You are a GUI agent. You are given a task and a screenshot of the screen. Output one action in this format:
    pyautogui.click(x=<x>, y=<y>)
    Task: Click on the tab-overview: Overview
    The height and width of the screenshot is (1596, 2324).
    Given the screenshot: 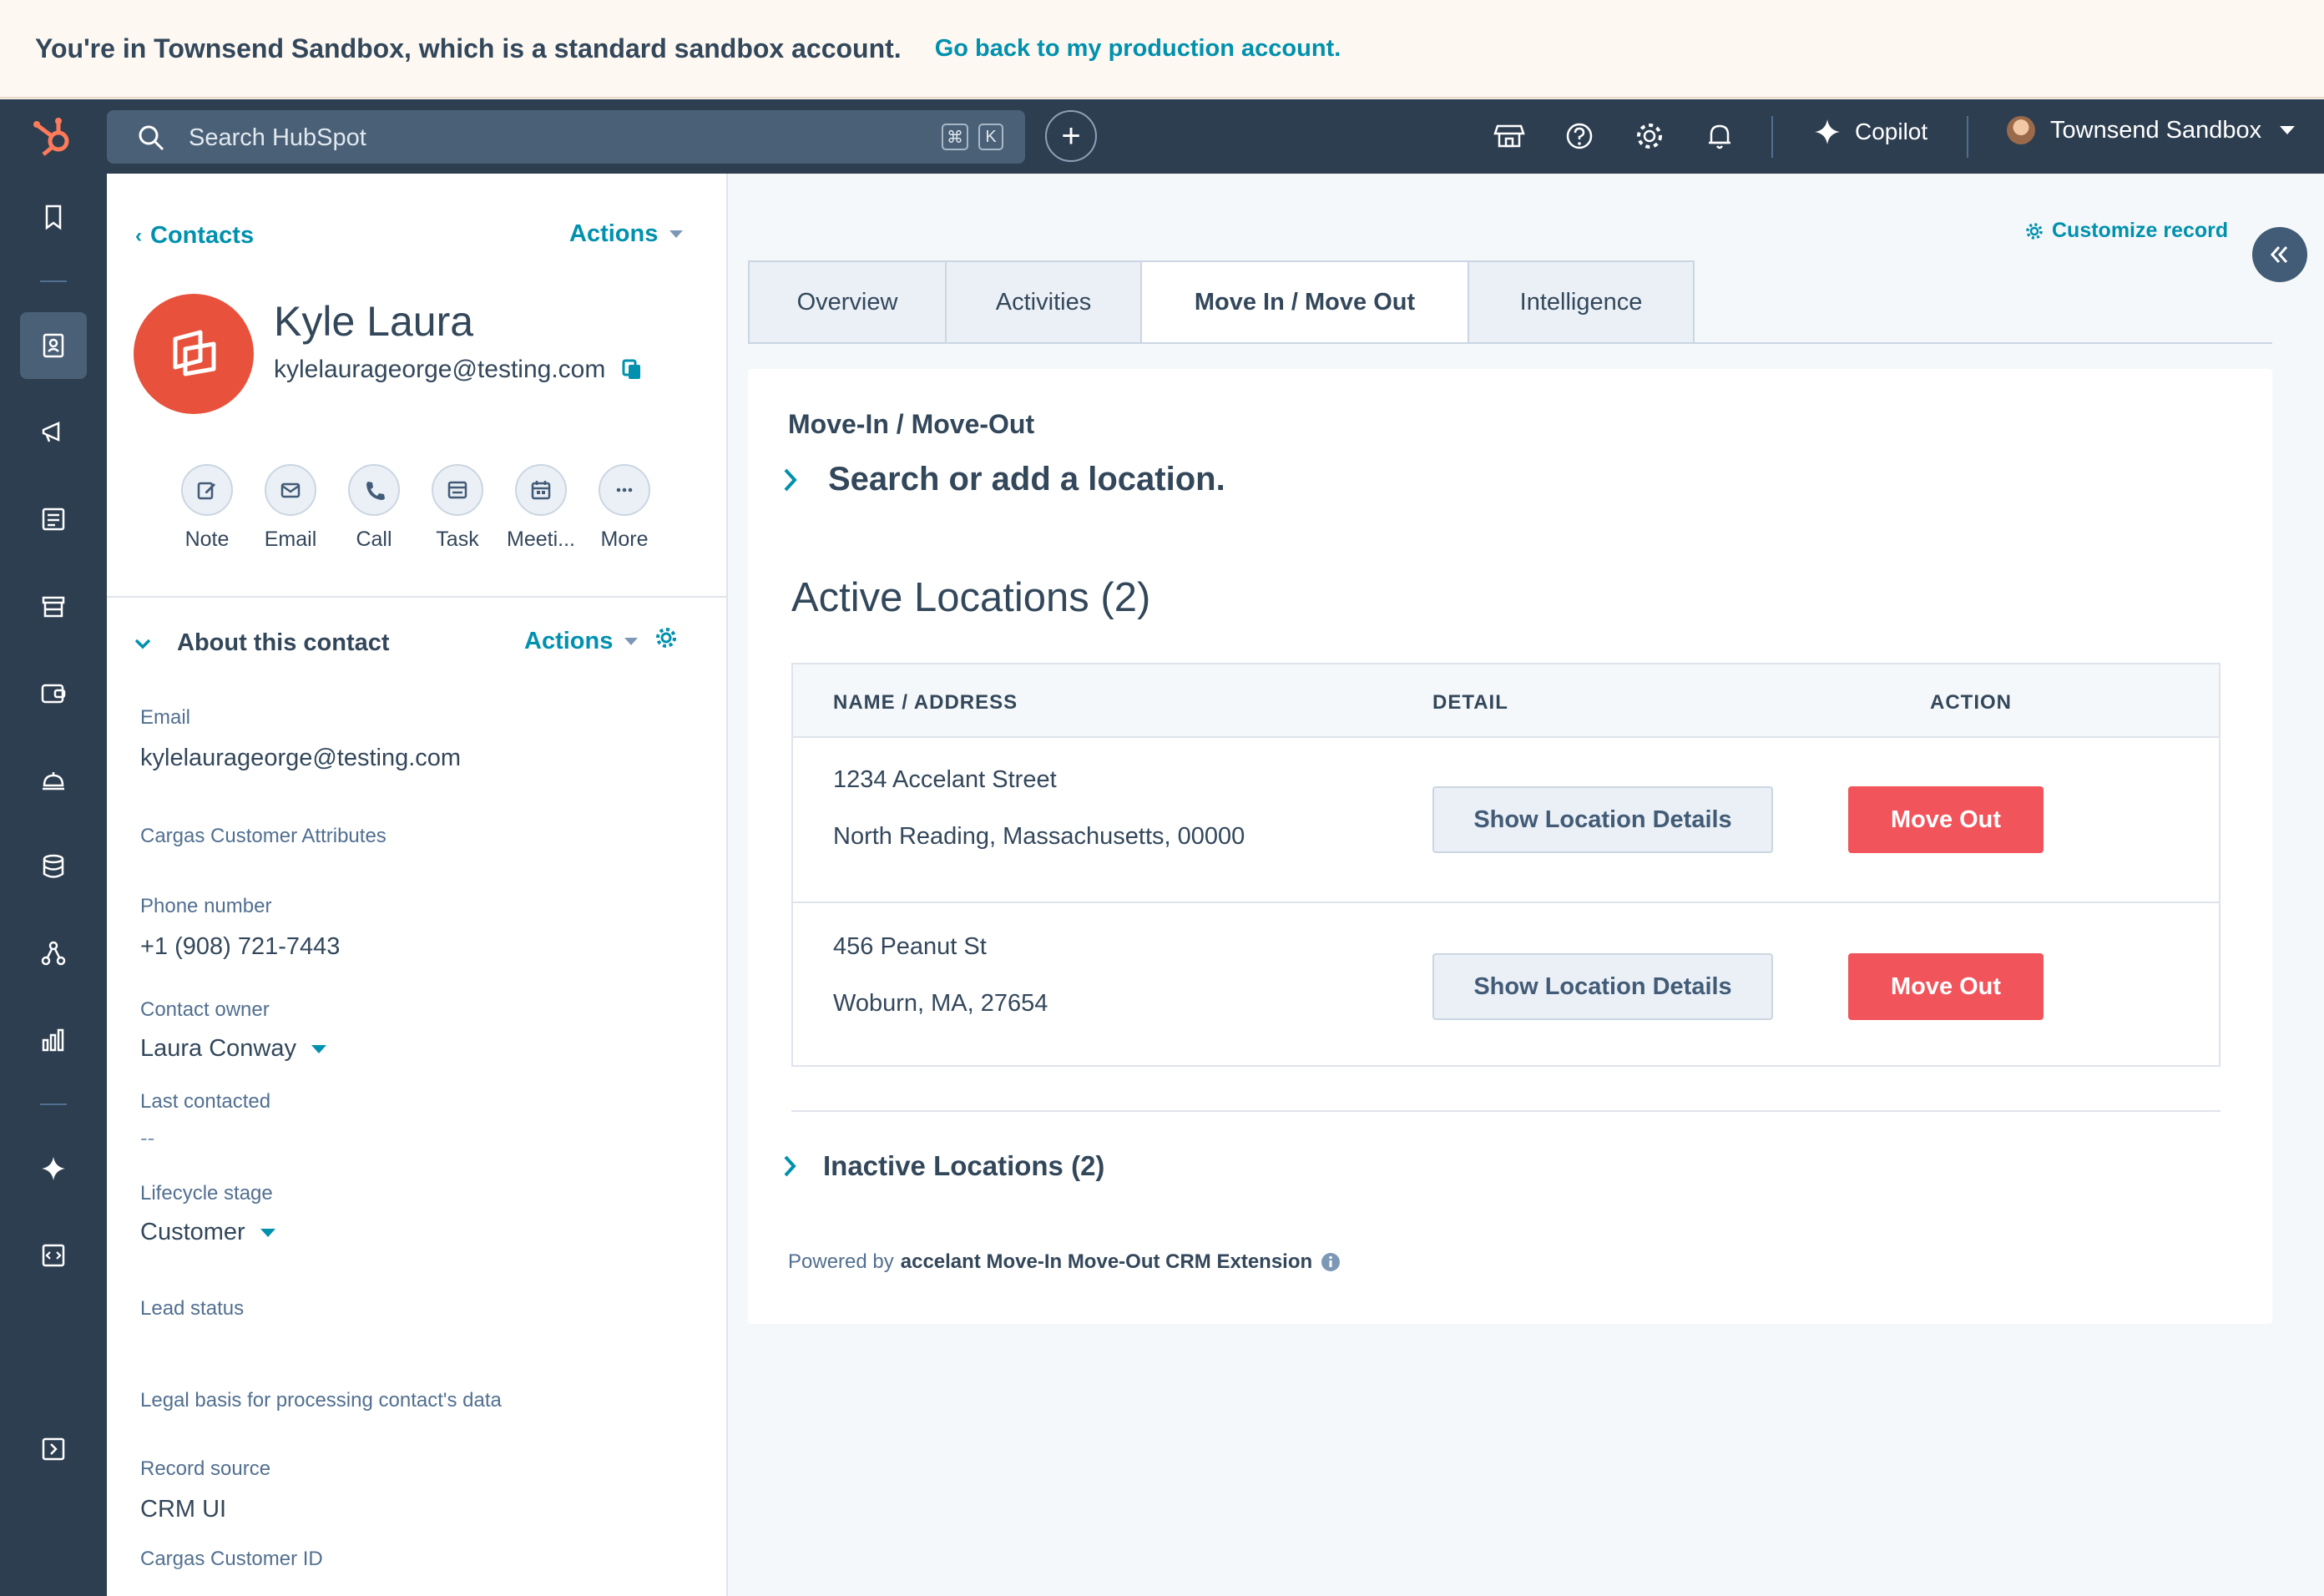 What is the action you would take?
    pyautogui.click(x=847, y=302)
    